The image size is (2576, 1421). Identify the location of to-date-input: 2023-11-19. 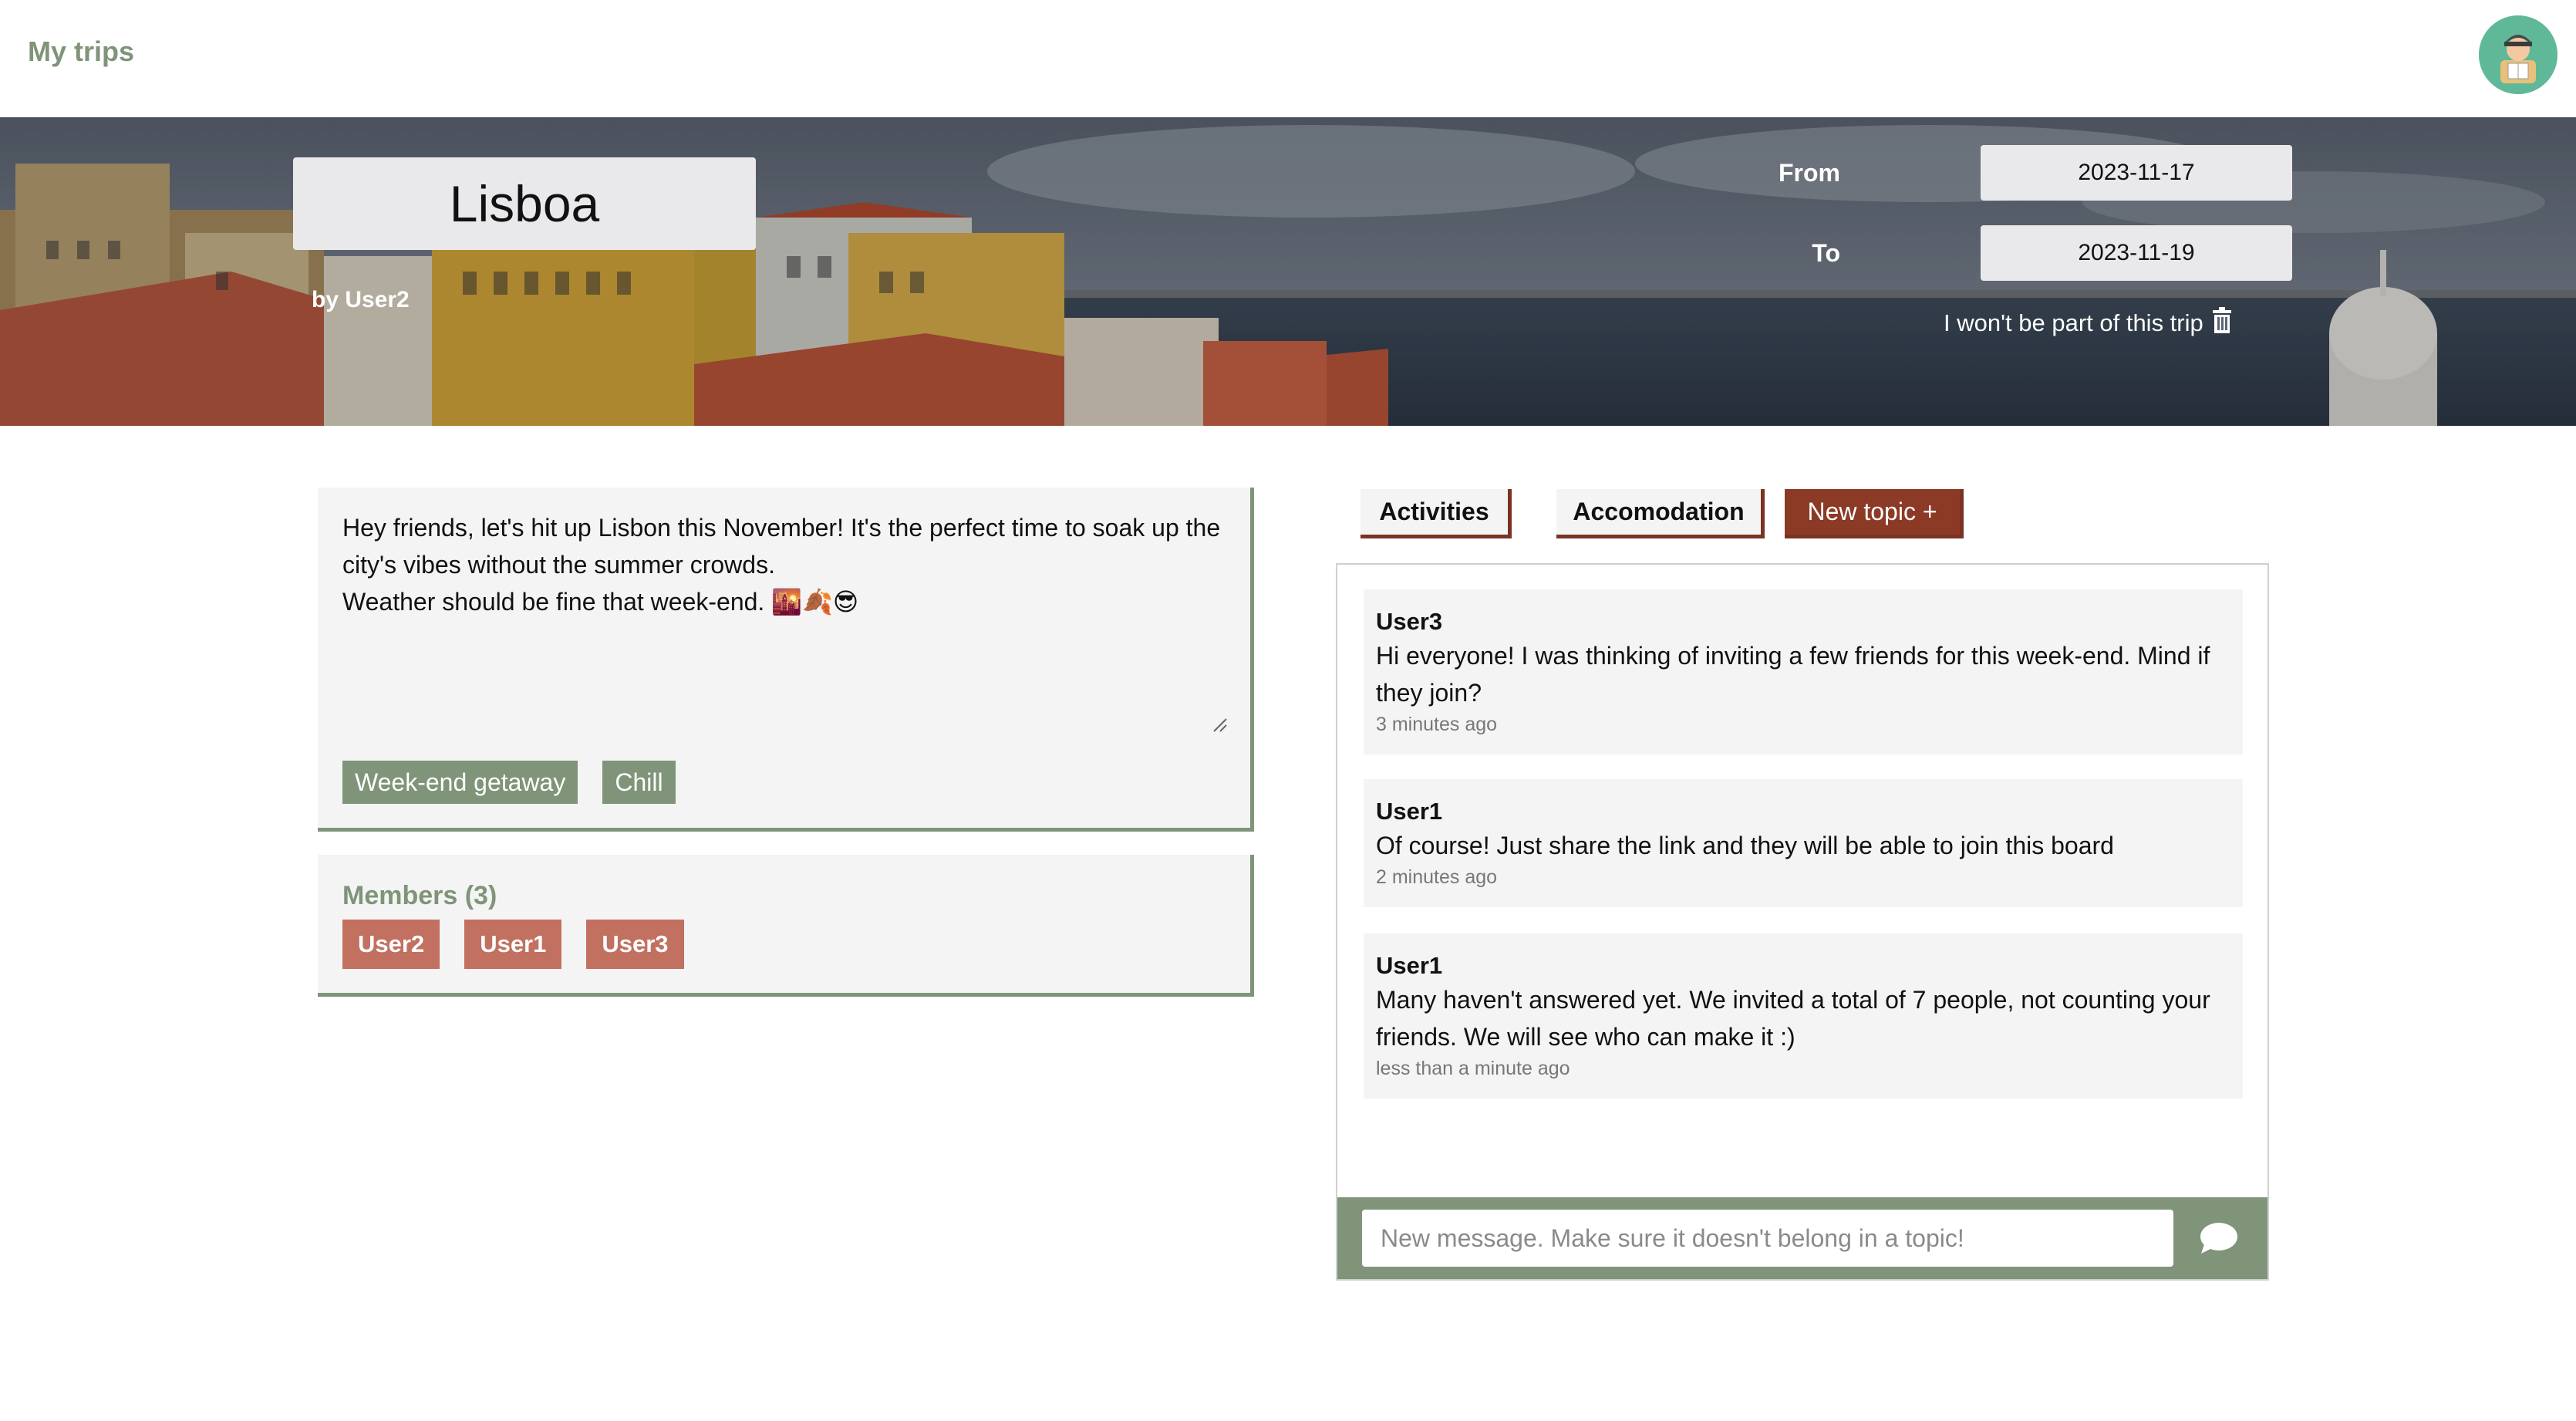
(2136, 253).